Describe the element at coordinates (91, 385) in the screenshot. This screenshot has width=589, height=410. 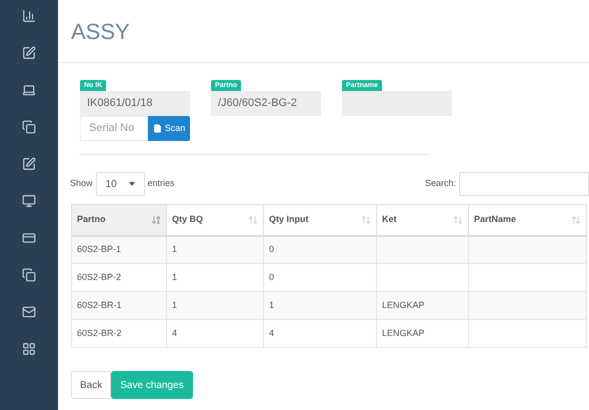
I see `back-button: Back` at that location.